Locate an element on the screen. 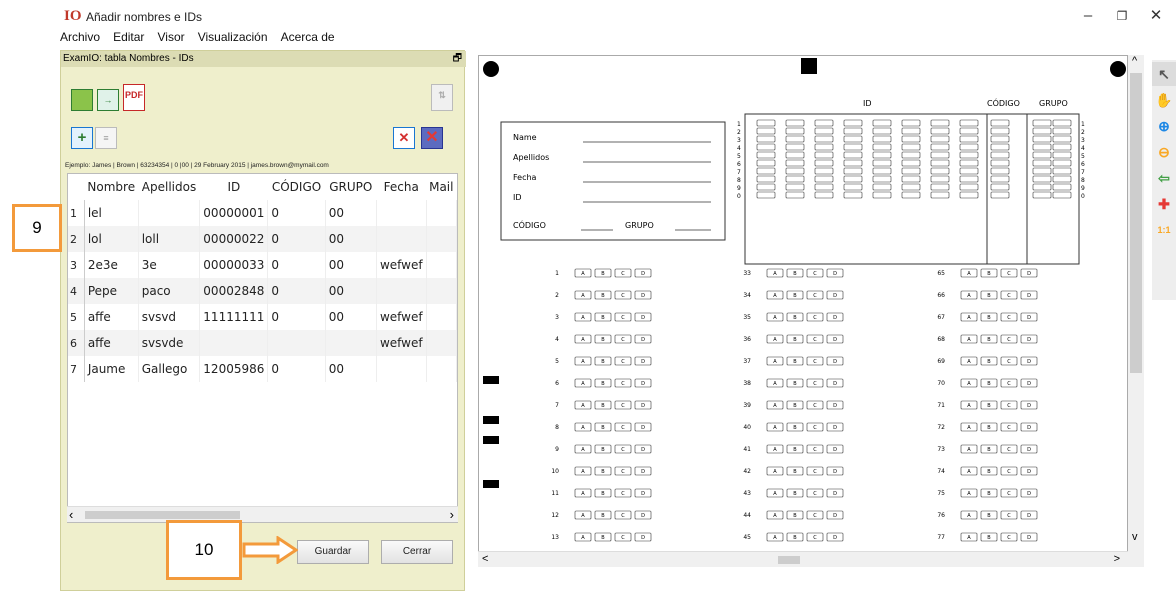 The height and width of the screenshot is (591, 1176). table-row: 4 Pepe paco 00002848 0 00 is located at coordinates (263, 291).